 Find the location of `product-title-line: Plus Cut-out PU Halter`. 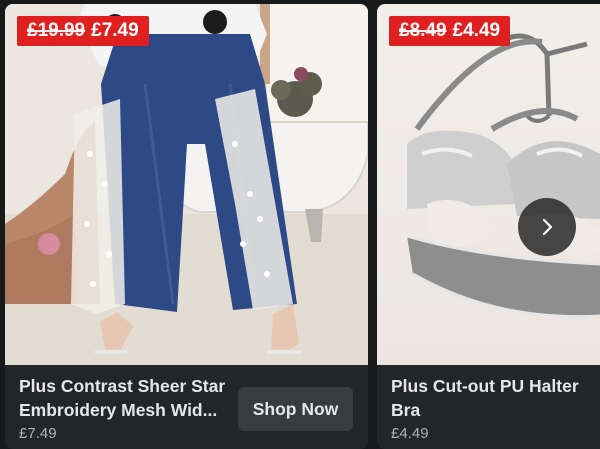

product-title-line: Plus Cut-out PU Halter is located at coordinates (485, 386).